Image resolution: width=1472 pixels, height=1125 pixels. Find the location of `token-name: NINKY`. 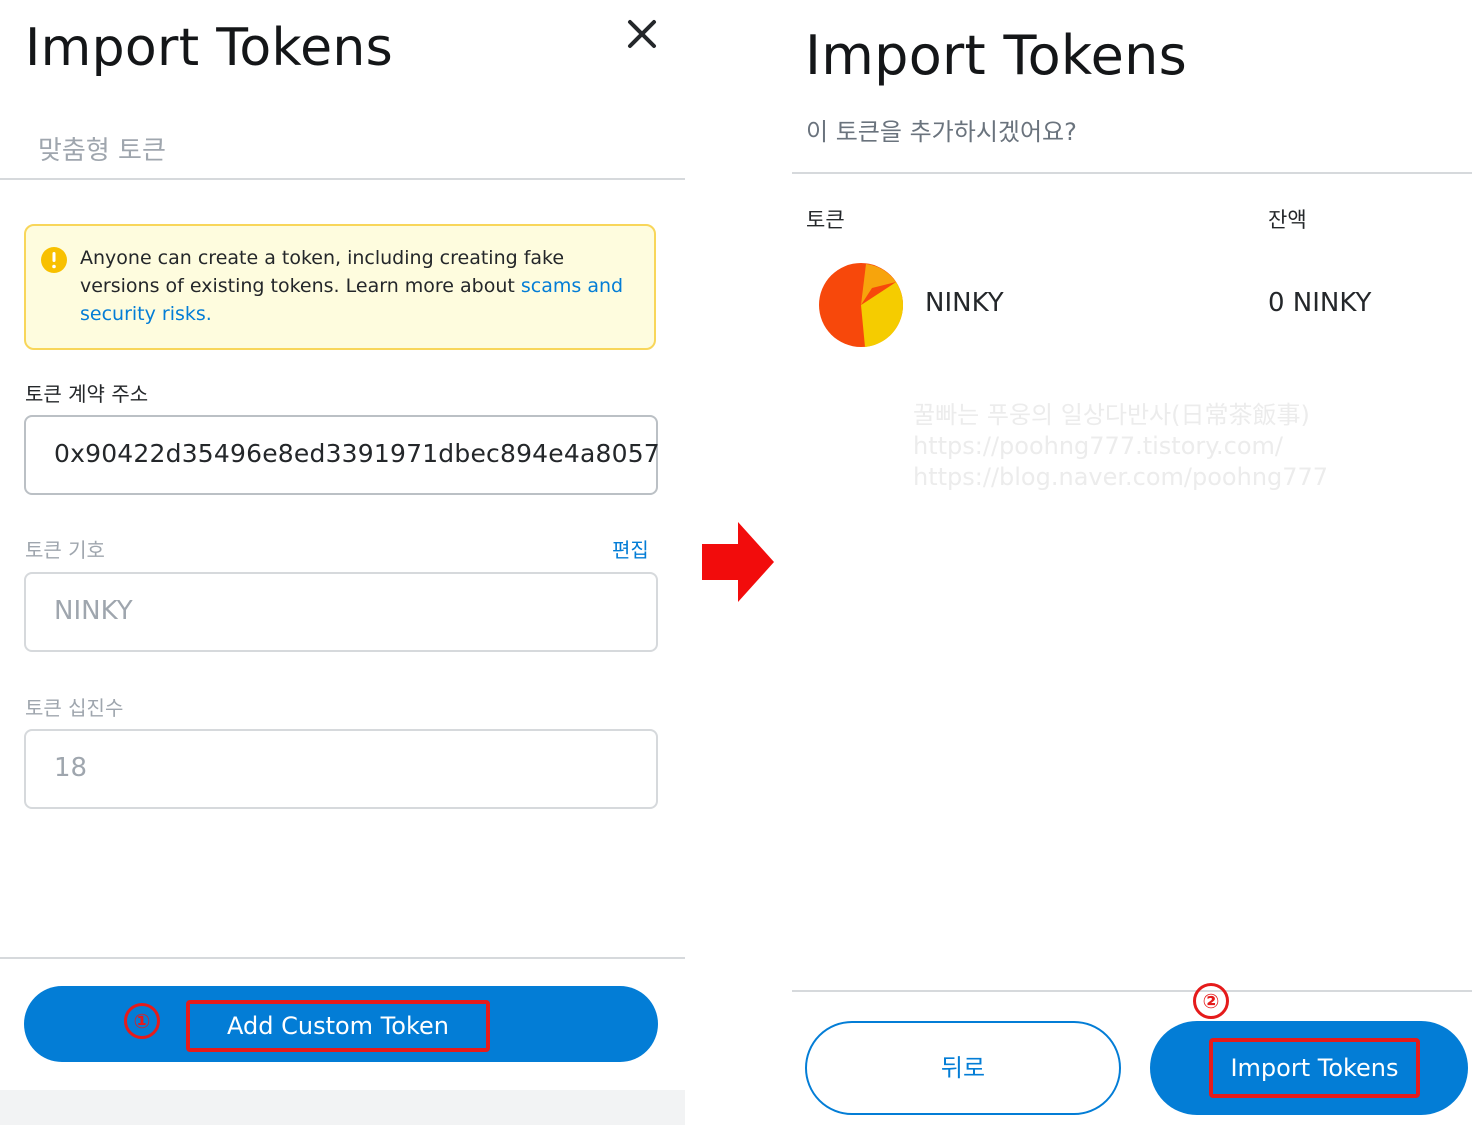

token-name: NINKY is located at coordinates (964, 303).